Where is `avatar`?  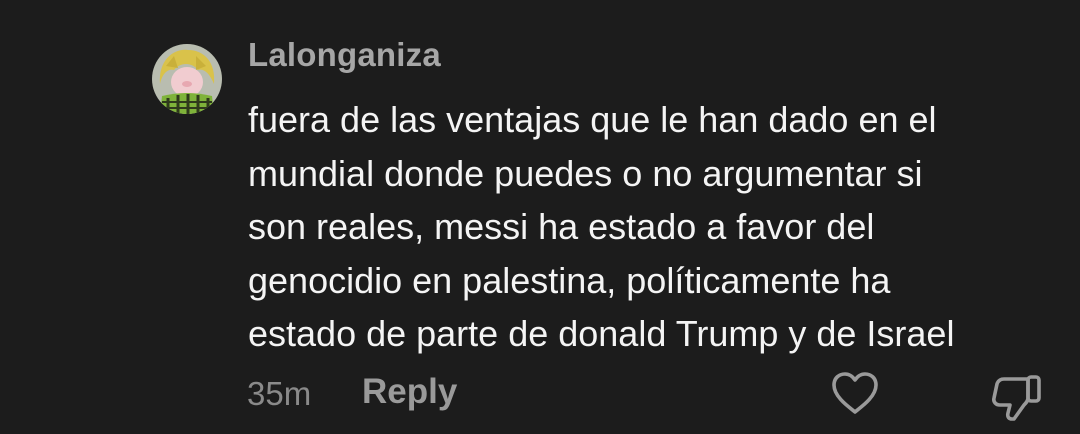 avatar is located at coordinates (187, 79).